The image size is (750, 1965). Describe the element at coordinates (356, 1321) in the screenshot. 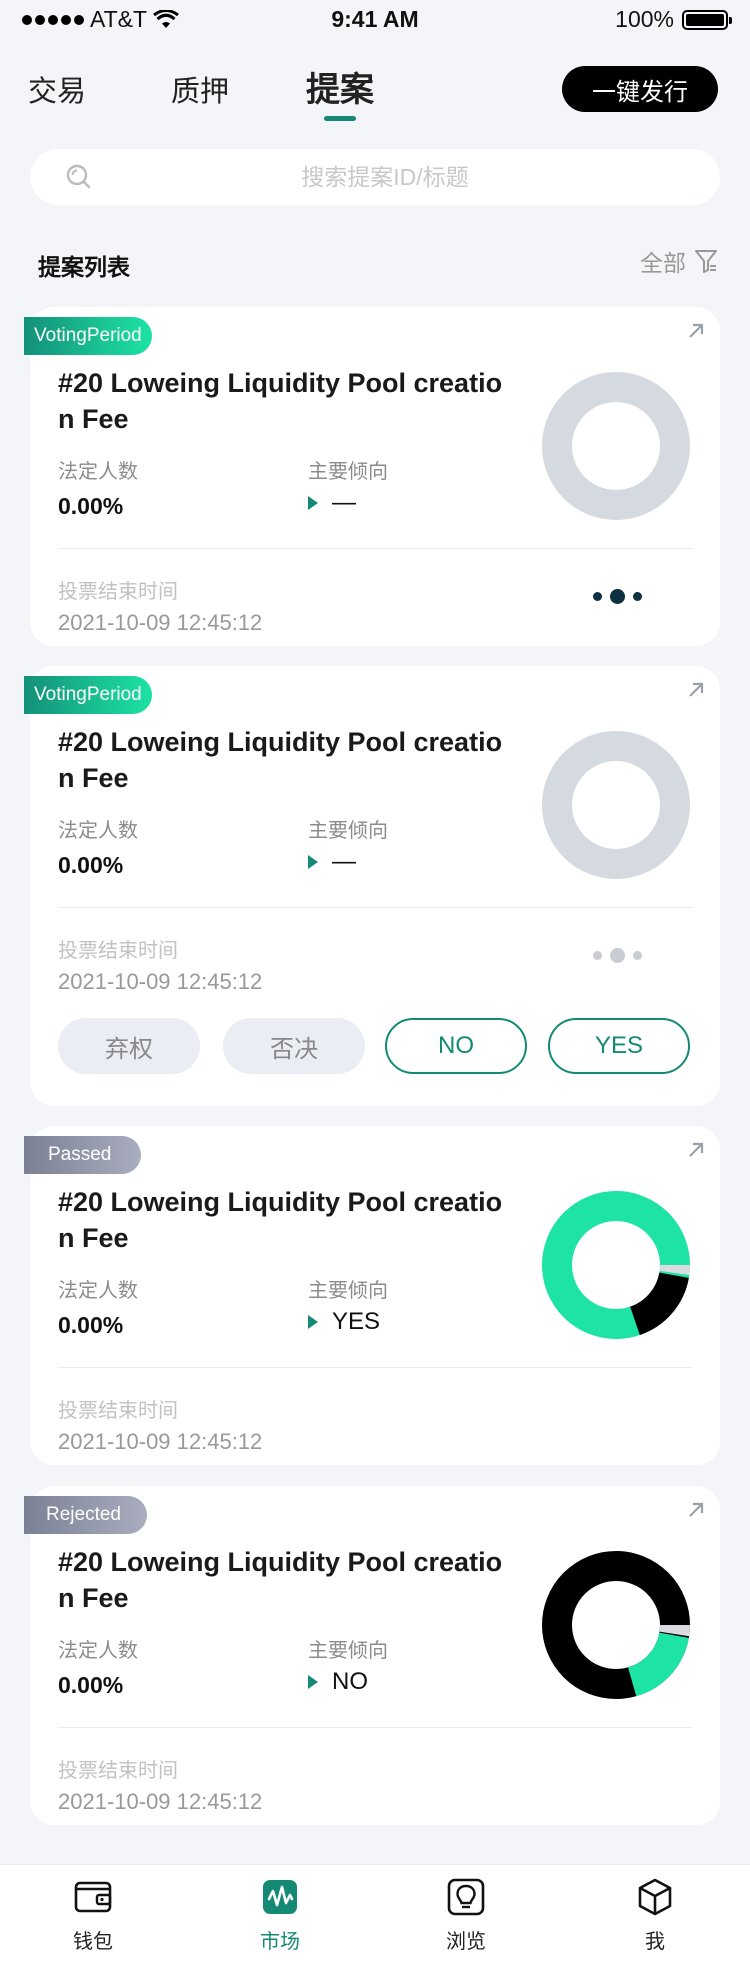

I see `tendency-value: YES` at that location.